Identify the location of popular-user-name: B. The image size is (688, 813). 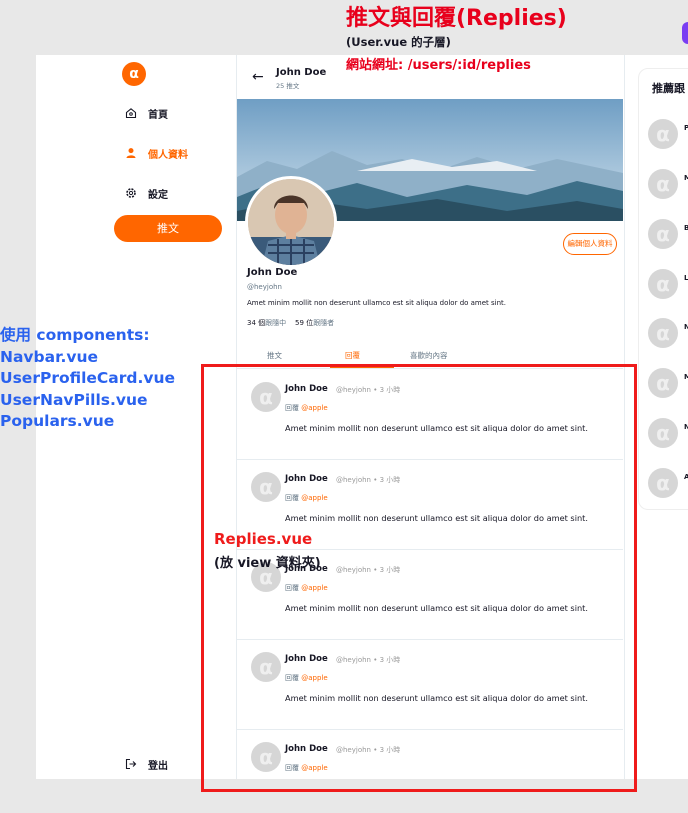
(686, 228).